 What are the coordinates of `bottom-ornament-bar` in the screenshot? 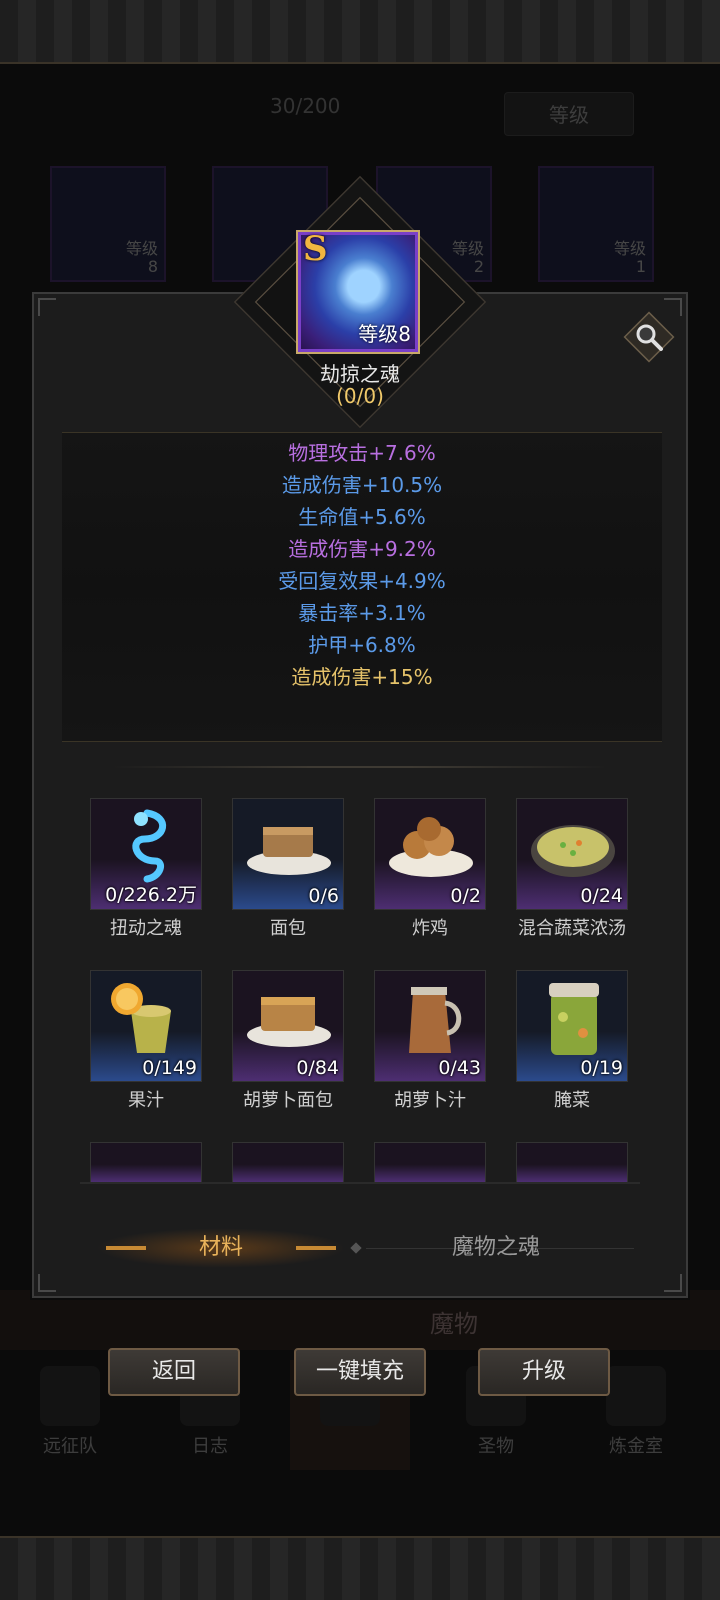 It's located at (360, 1568).